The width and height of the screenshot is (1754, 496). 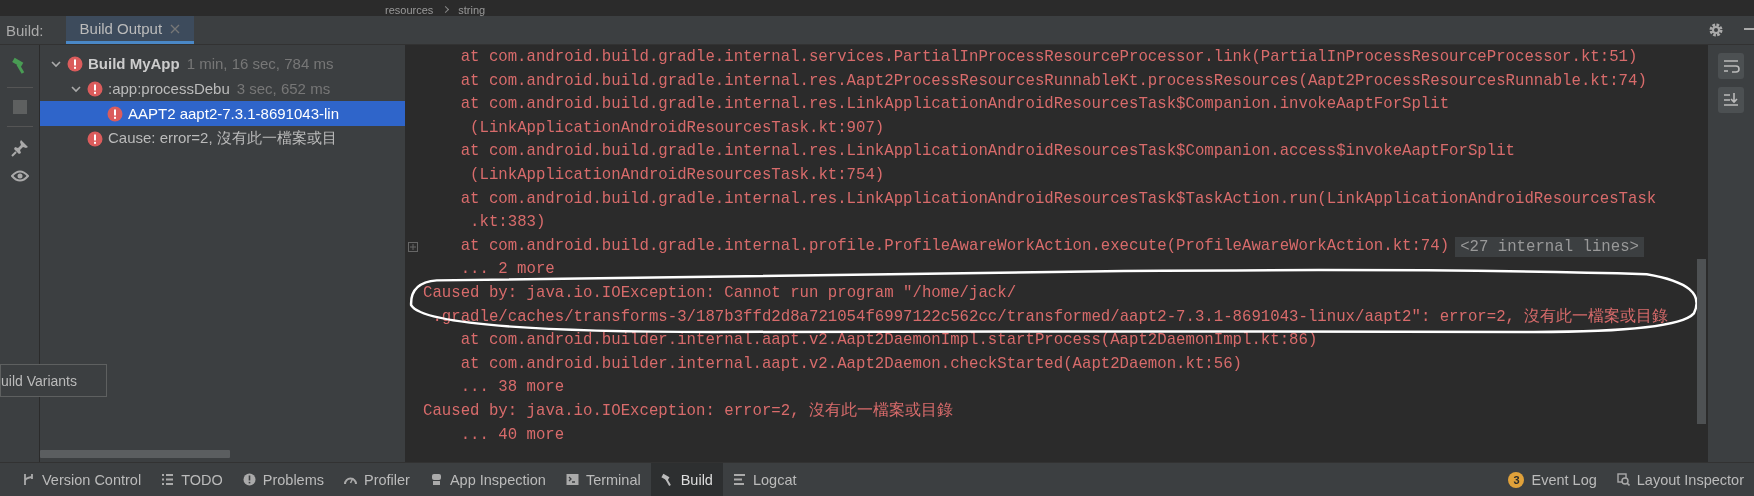 I want to click on tree-row: Cause: error=2, 沒有此一檔案或目, so click(x=222, y=138).